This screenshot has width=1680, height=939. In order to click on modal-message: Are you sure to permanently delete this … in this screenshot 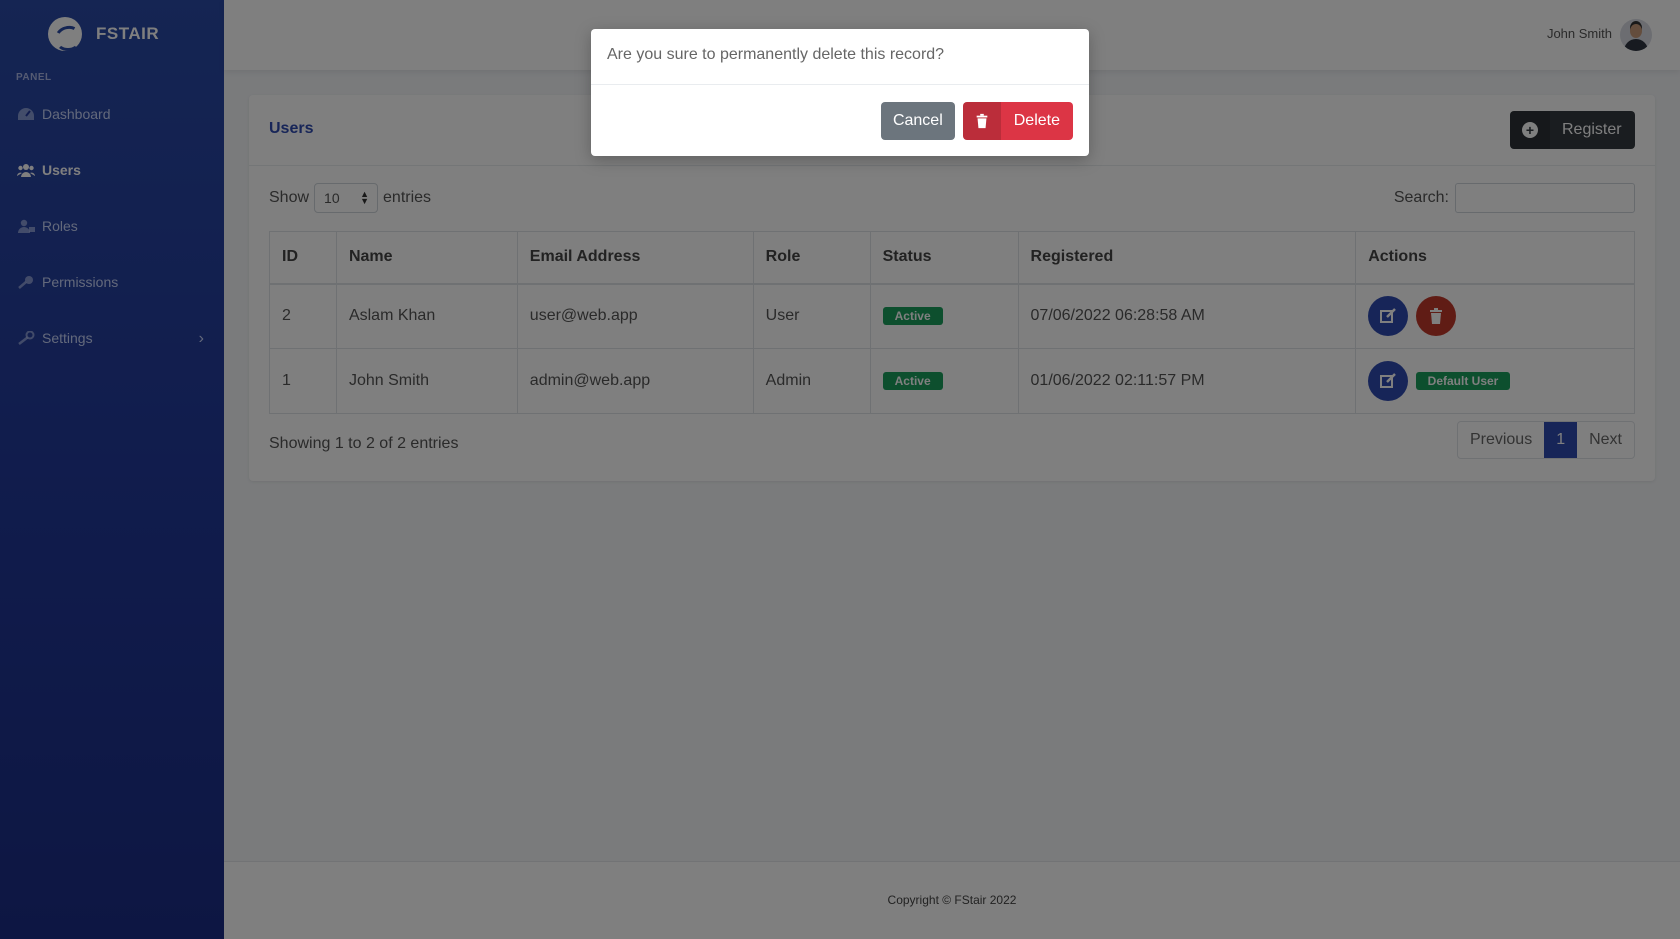, I will do `click(840, 57)`.